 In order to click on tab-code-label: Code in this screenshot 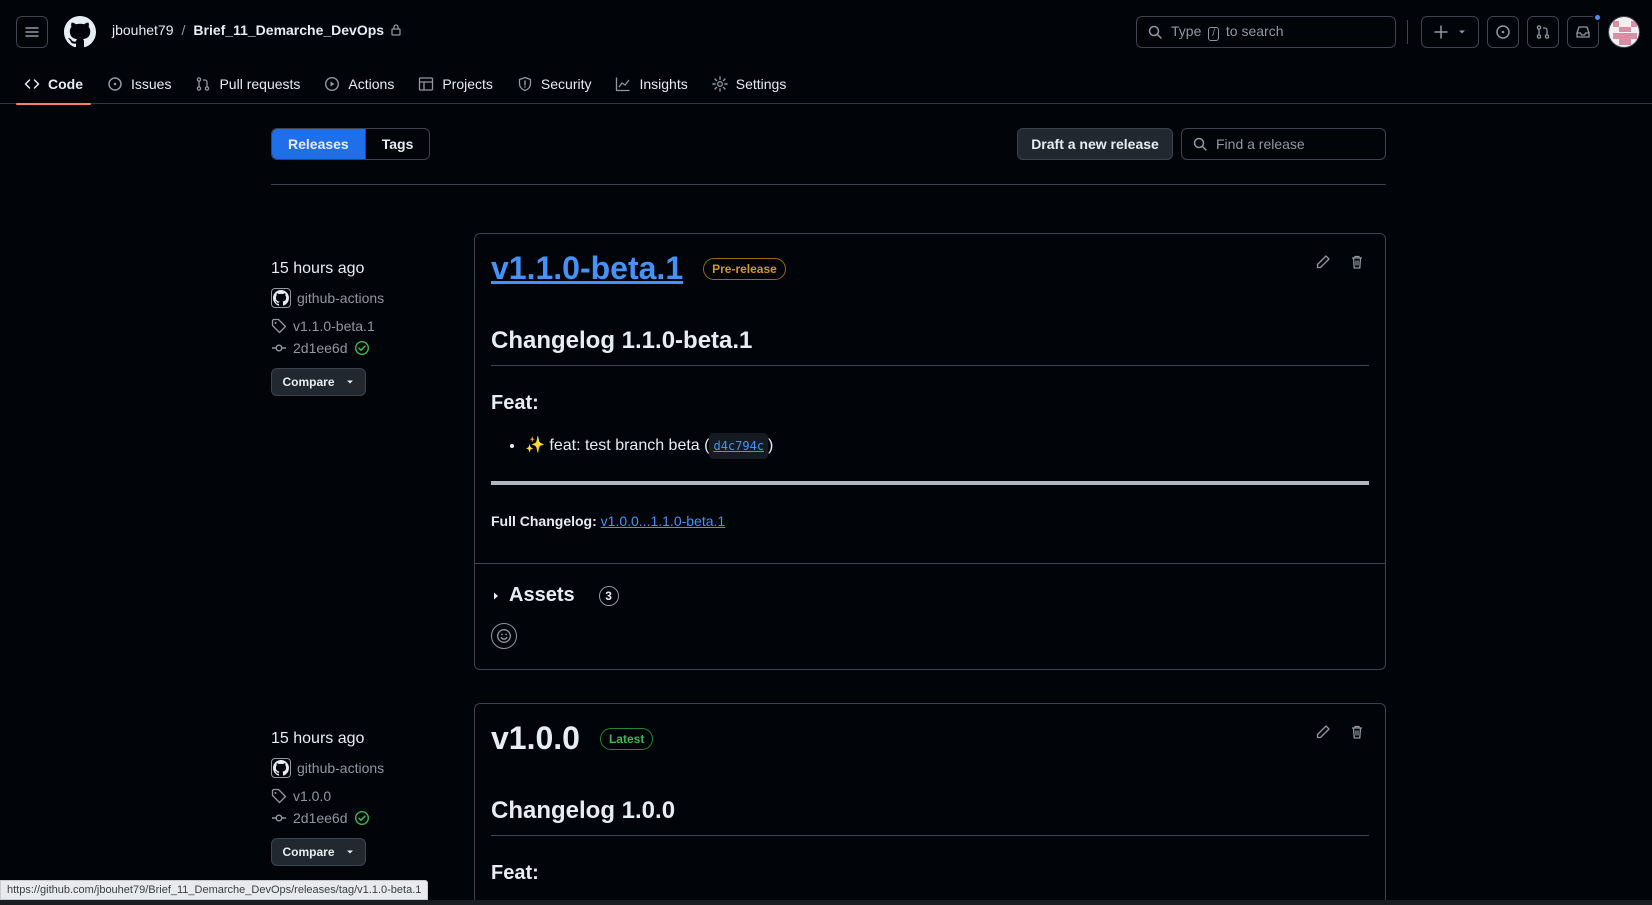, I will do `click(65, 84)`.